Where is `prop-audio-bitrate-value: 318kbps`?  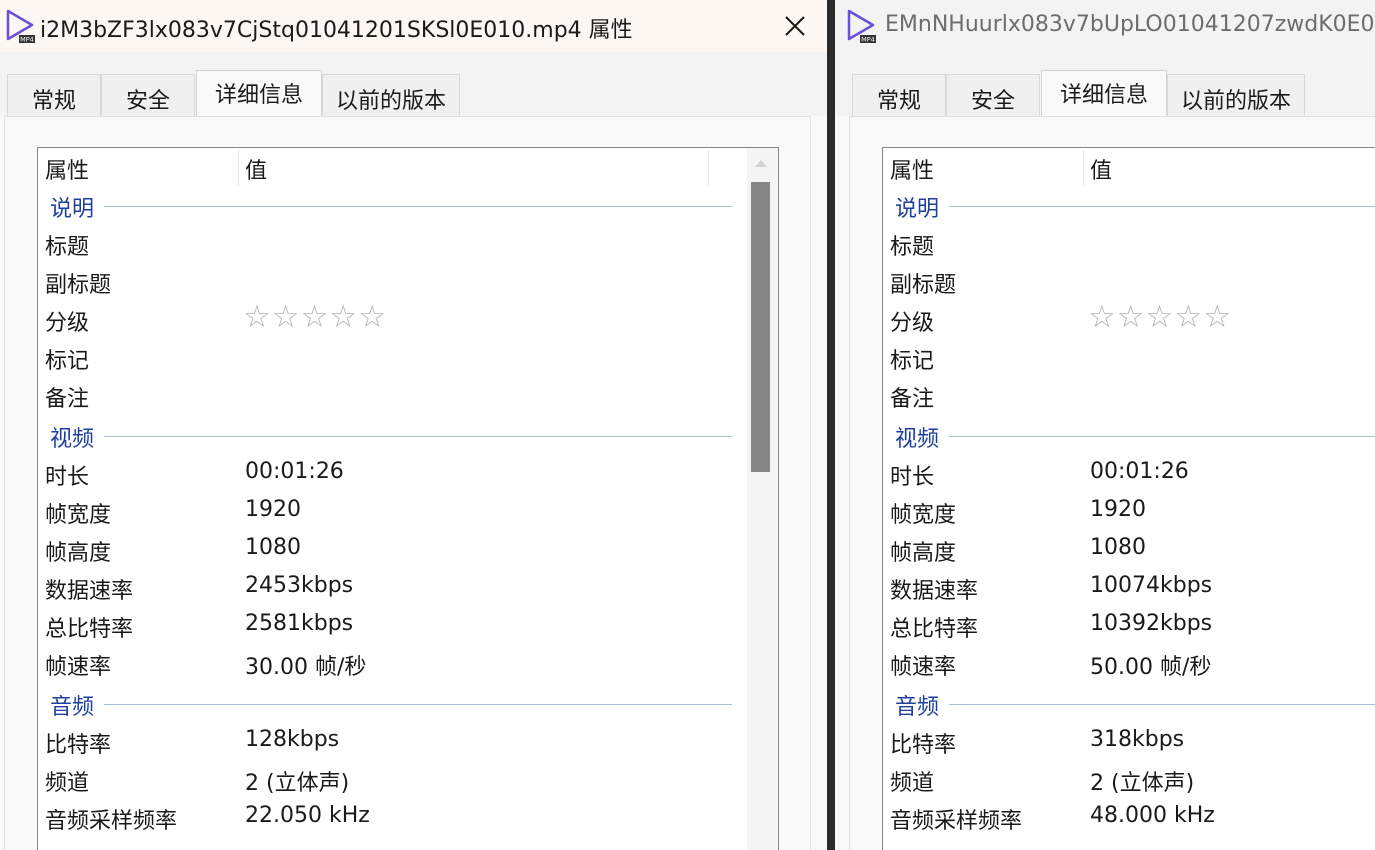 prop-audio-bitrate-value: 318kbps is located at coordinates (1137, 739).